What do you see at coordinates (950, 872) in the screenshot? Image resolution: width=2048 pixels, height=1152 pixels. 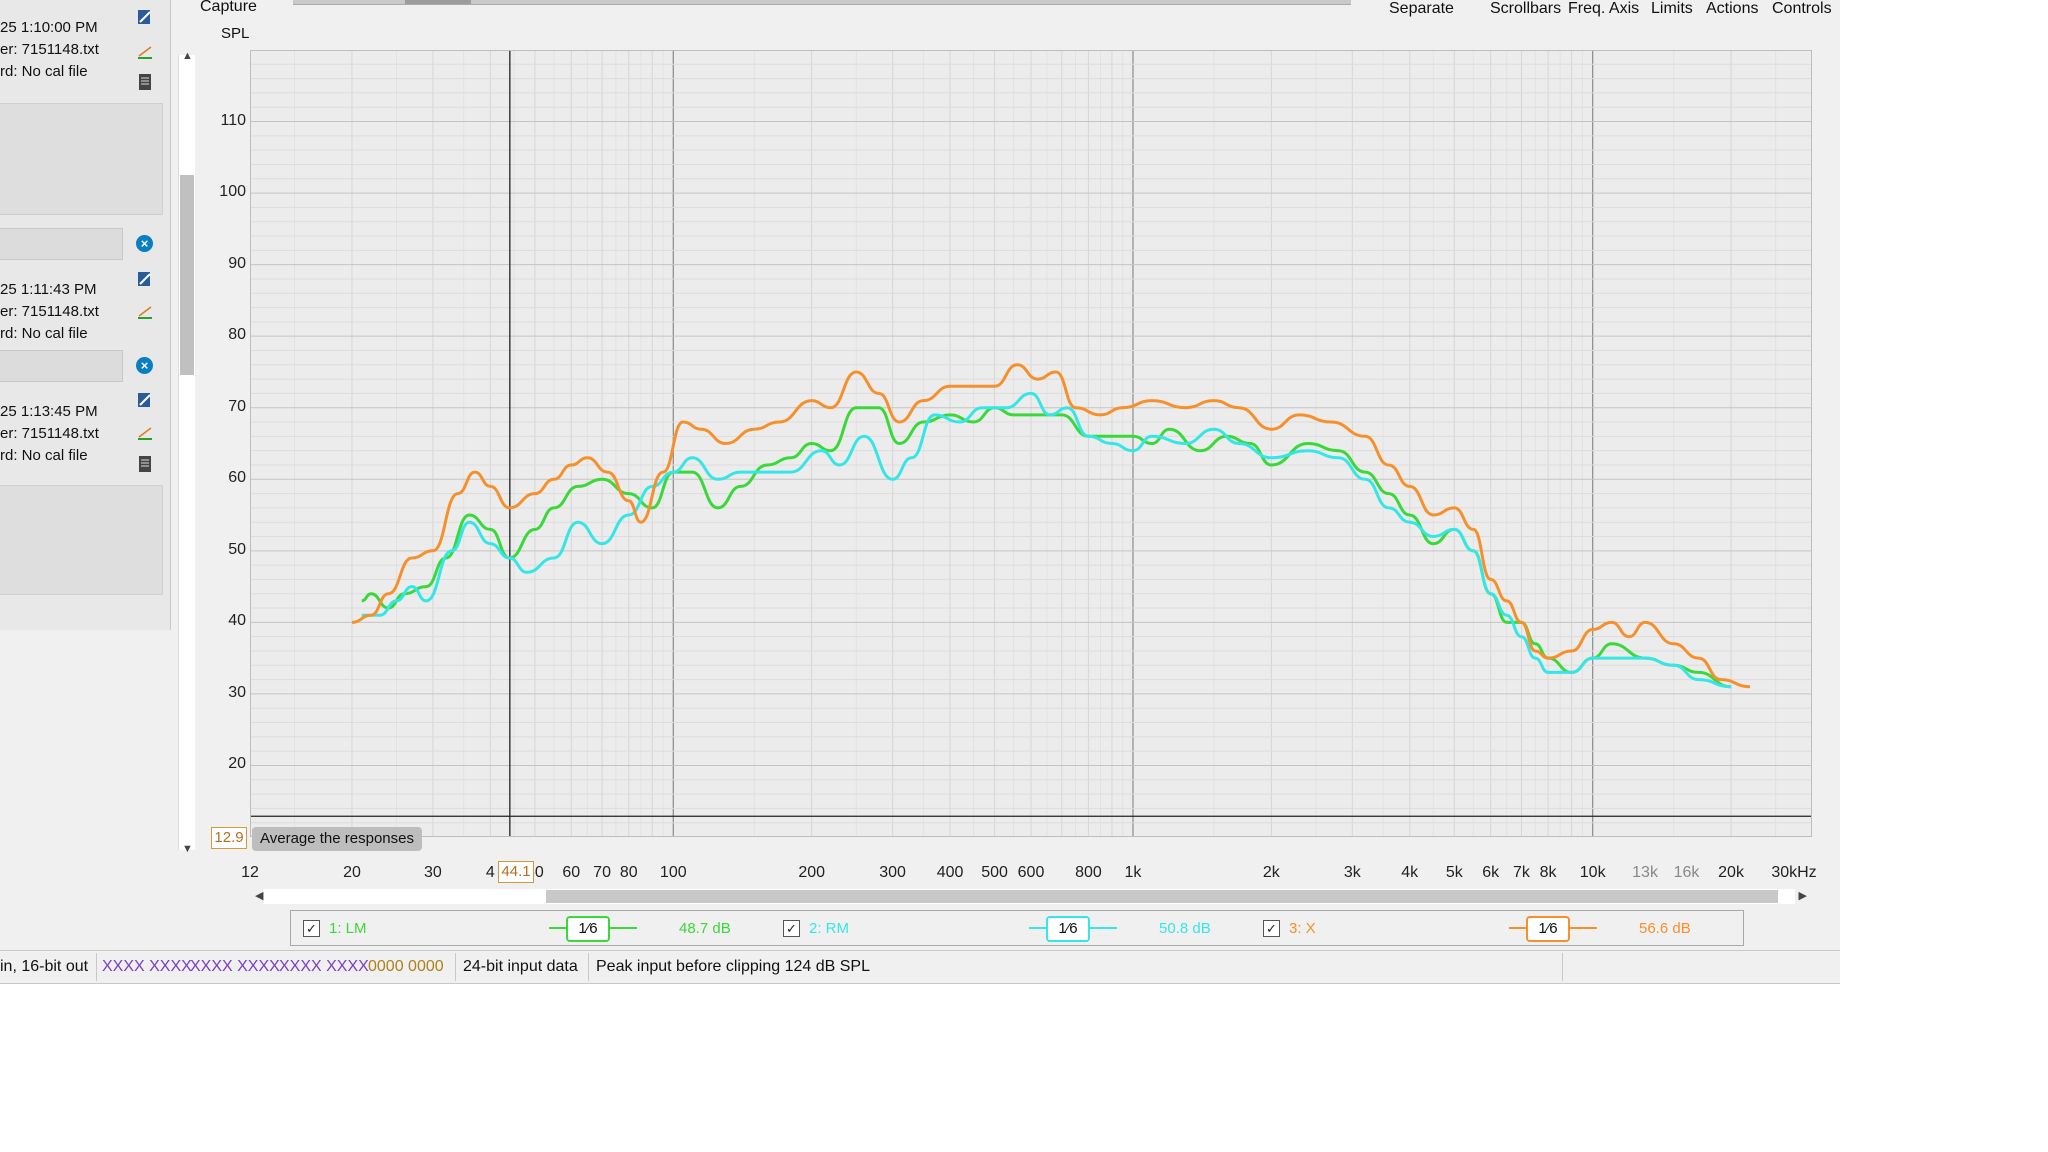 I see `x-tick-label: 400` at bounding box center [950, 872].